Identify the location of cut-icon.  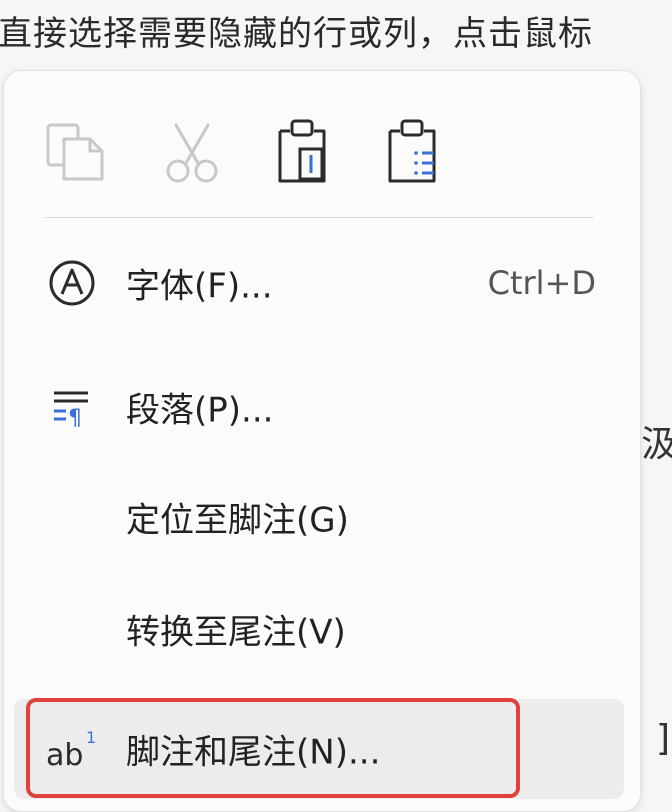
(192, 153).